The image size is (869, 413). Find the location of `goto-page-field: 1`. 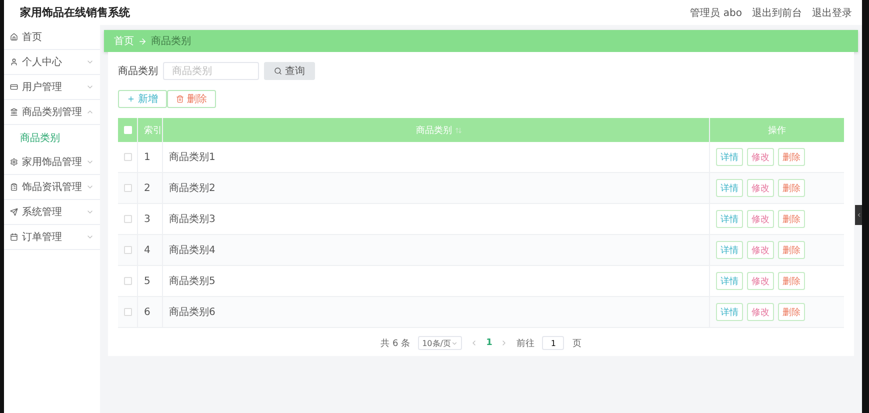

goto-page-field: 1 is located at coordinates (553, 343).